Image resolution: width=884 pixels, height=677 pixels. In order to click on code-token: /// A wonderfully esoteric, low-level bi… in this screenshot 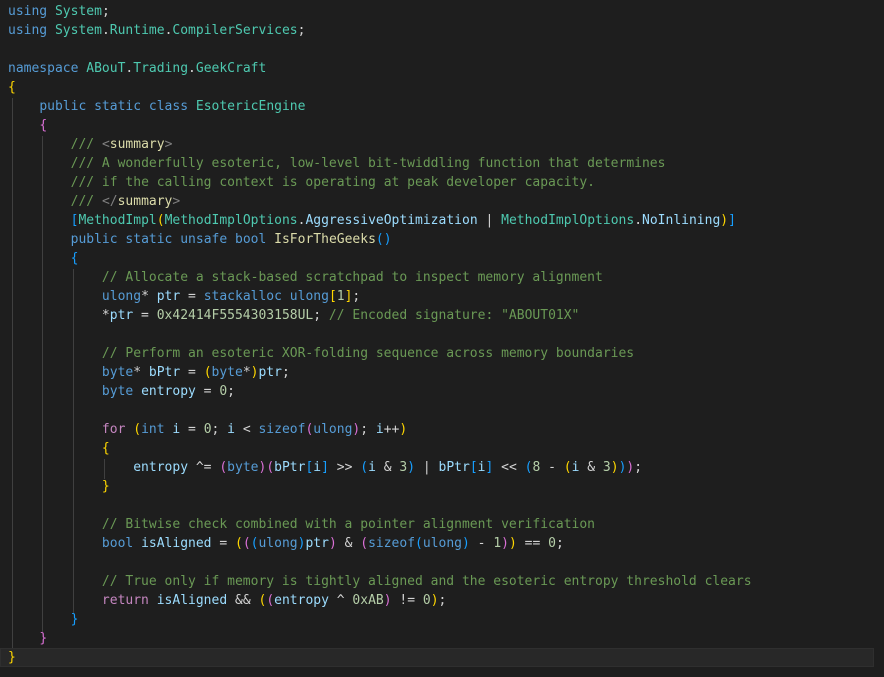, I will do `click(368, 163)`.